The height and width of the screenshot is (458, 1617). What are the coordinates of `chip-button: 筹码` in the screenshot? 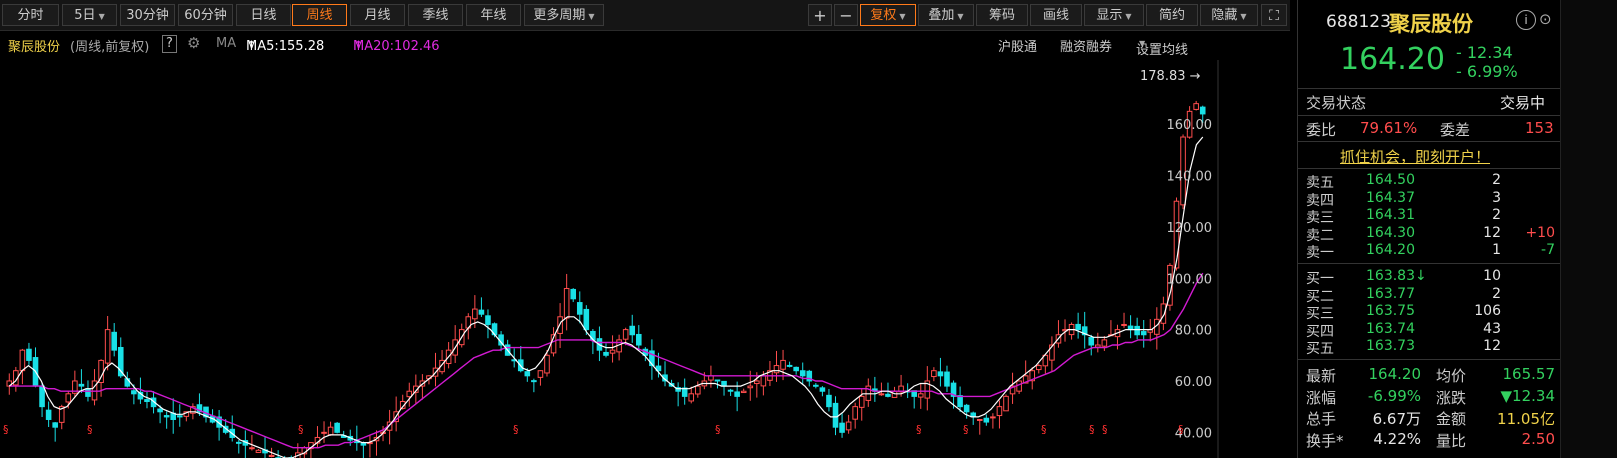 It's located at (1002, 15).